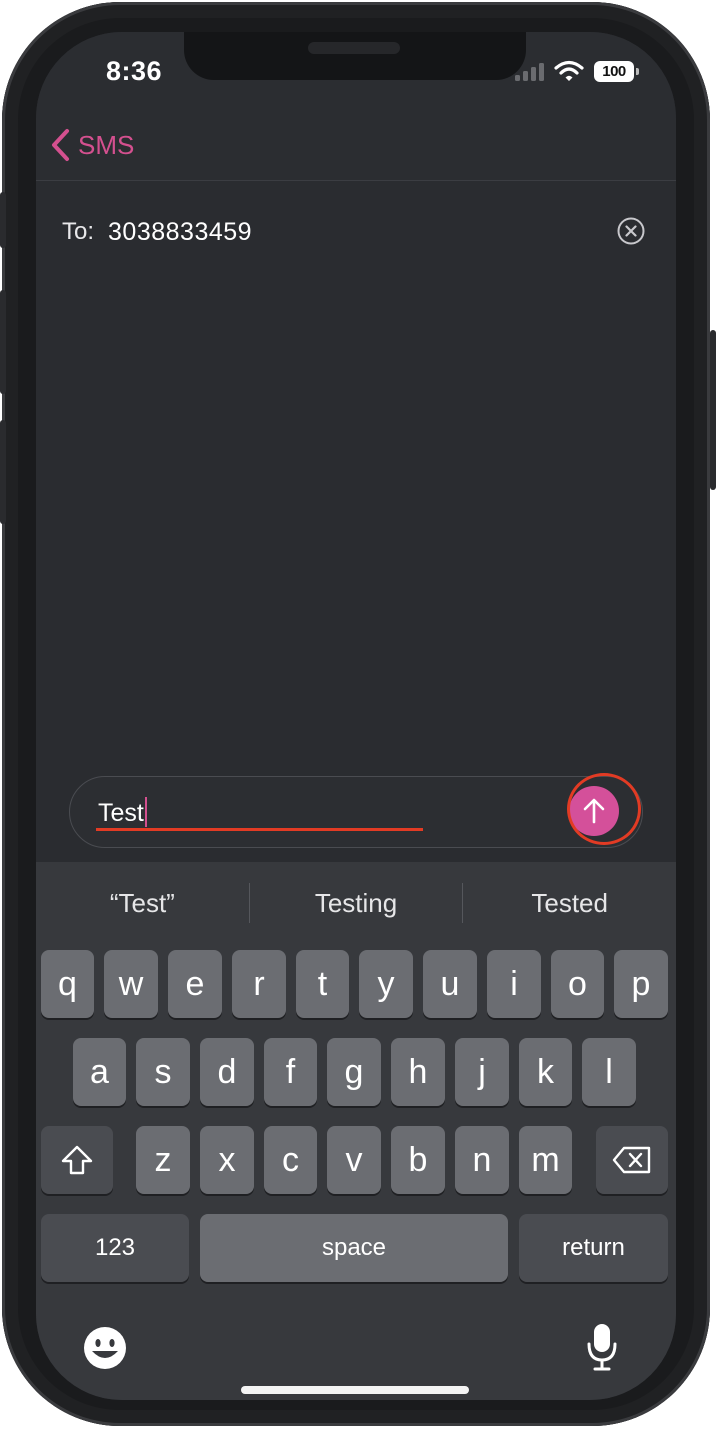 This screenshot has height=1430, width=716. What do you see at coordinates (616, 71) in the screenshot?
I see `battery-icon: 100` at bounding box center [616, 71].